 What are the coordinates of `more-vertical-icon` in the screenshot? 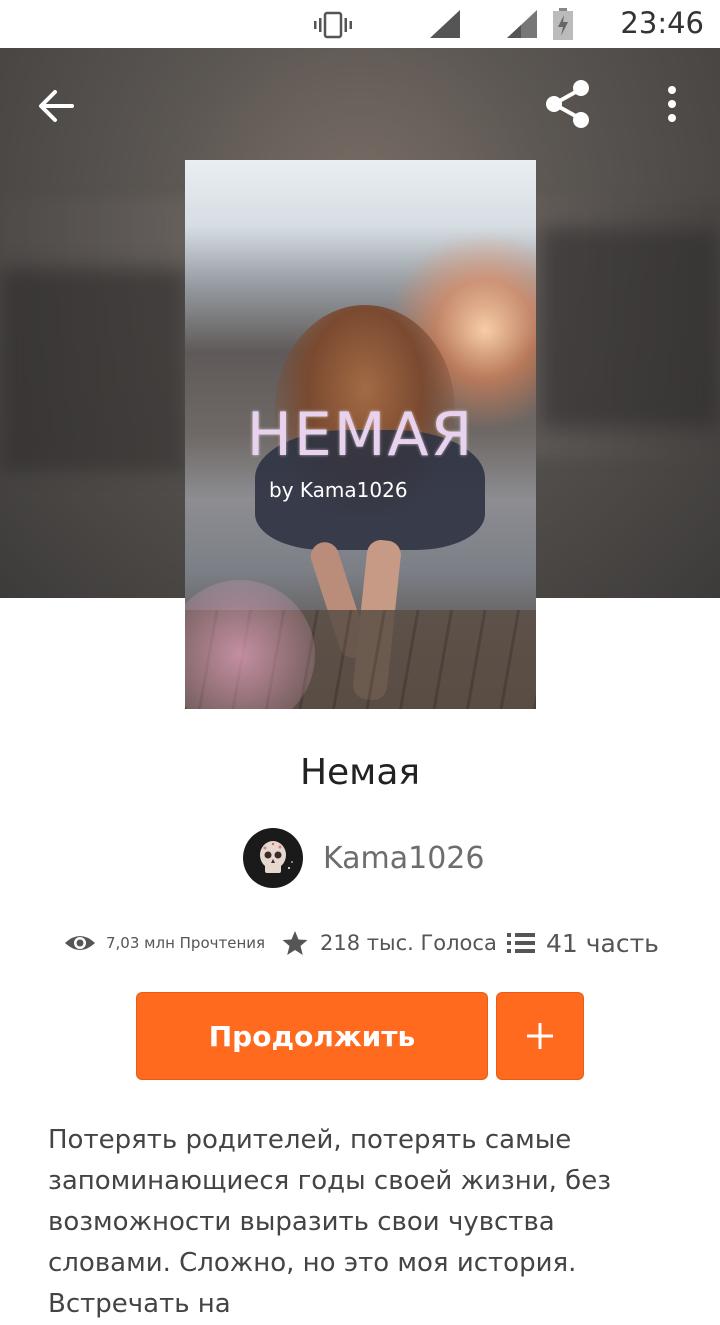 It's located at (672, 106).